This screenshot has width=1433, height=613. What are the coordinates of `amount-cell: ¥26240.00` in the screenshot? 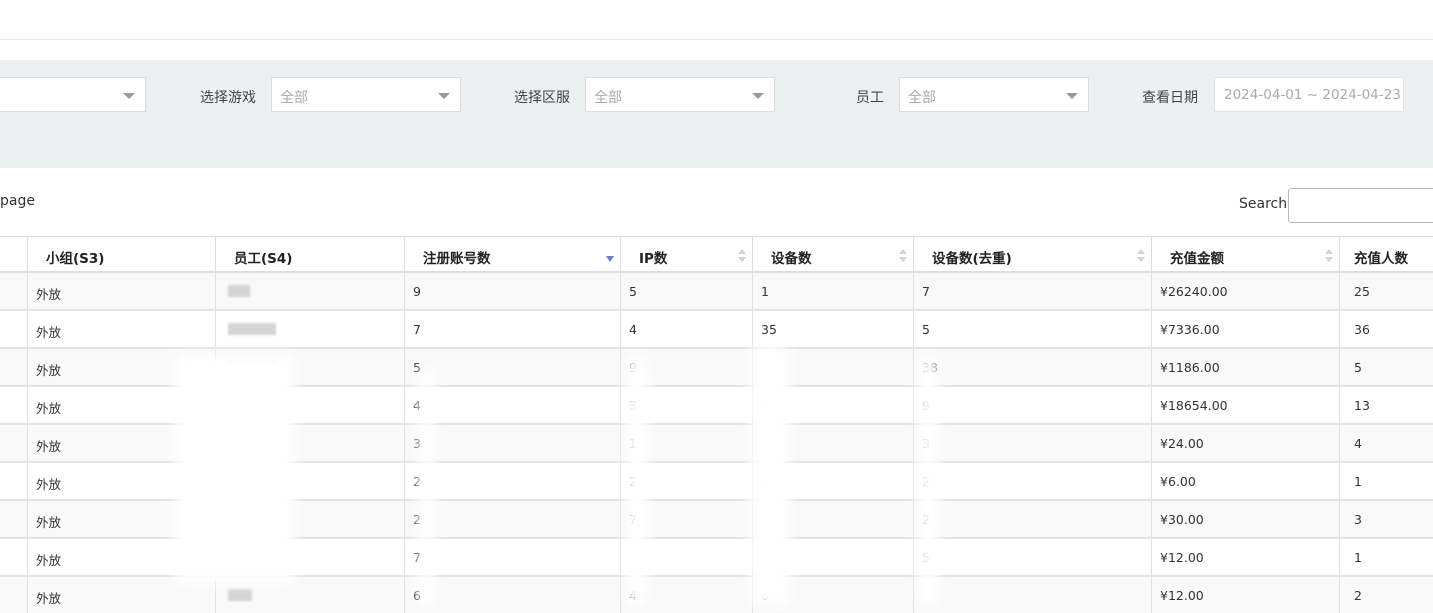 It's located at (1246, 291).